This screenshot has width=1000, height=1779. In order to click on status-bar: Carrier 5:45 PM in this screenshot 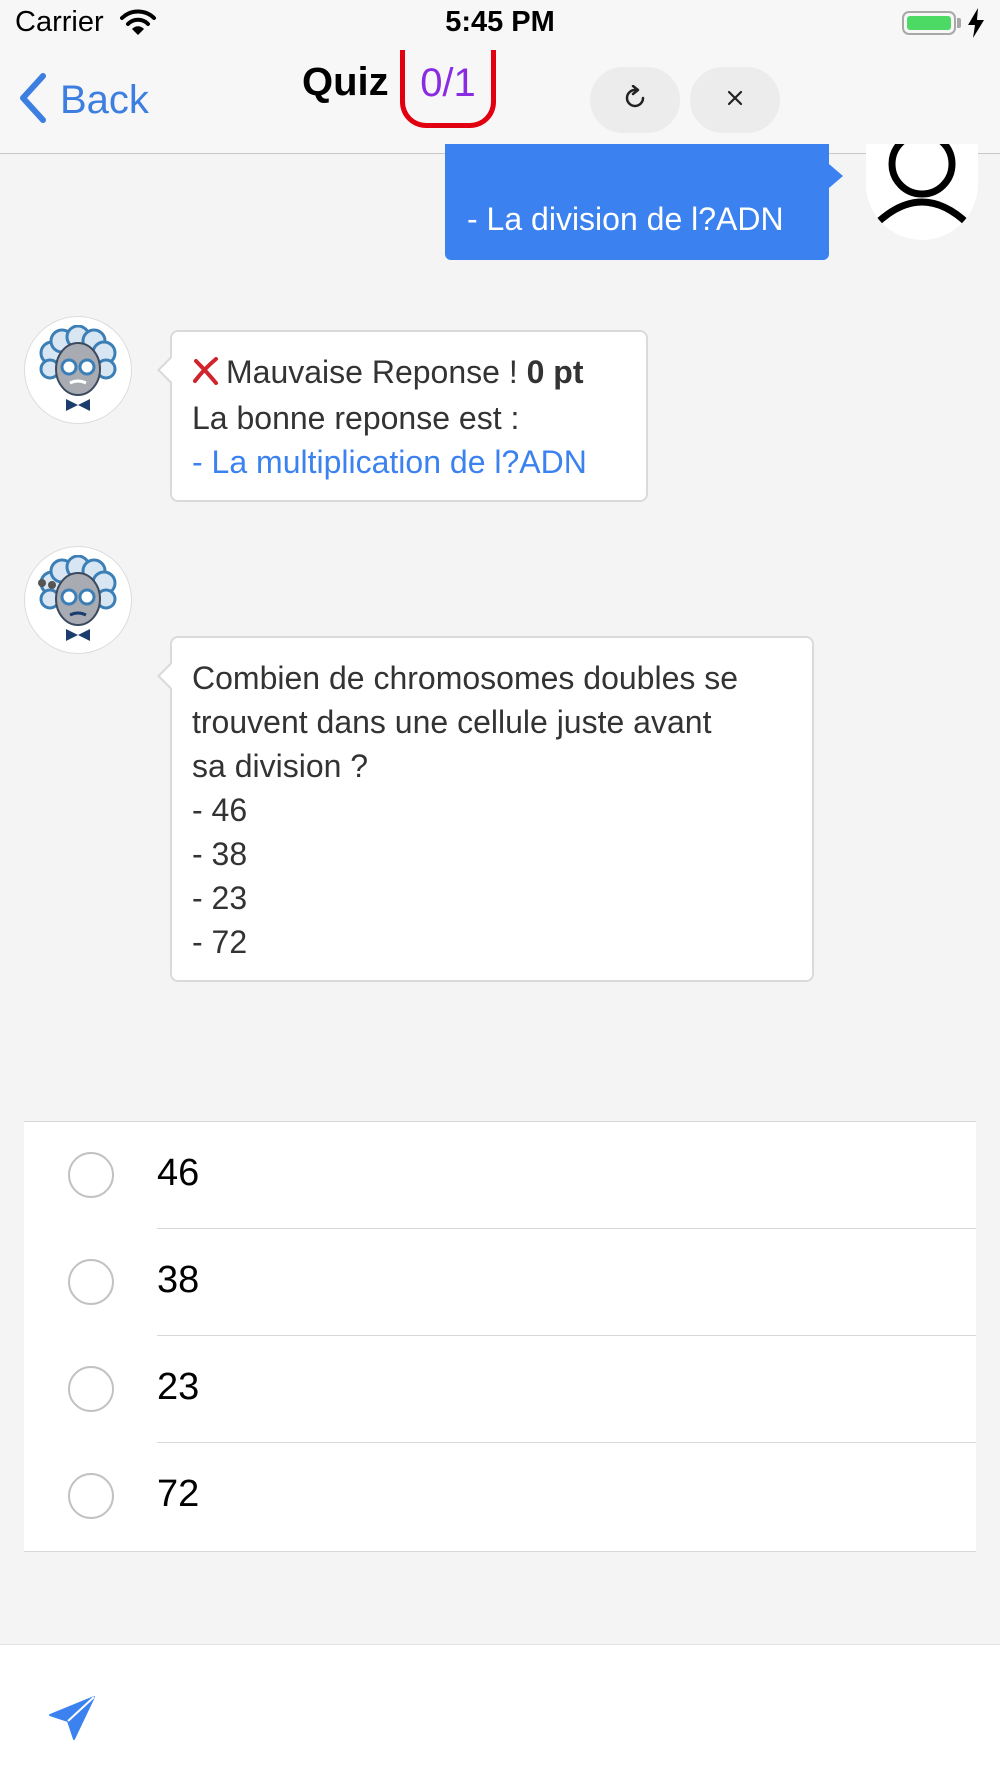, I will do `click(500, 25)`.